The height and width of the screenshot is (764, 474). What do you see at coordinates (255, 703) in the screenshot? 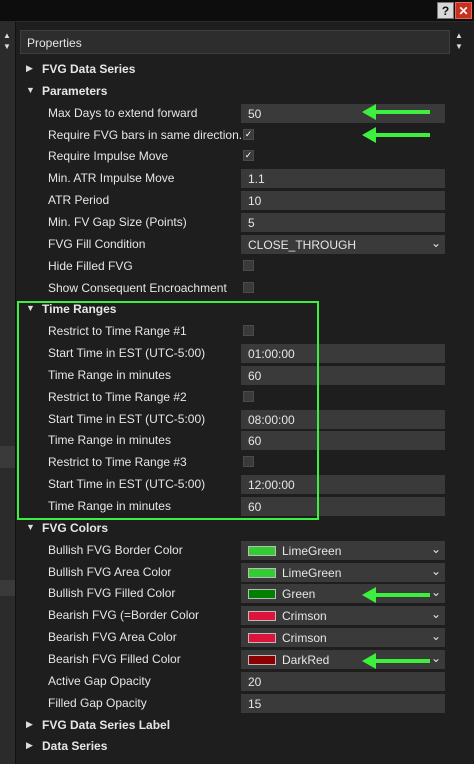
I see `property-value-text: 15` at bounding box center [255, 703].